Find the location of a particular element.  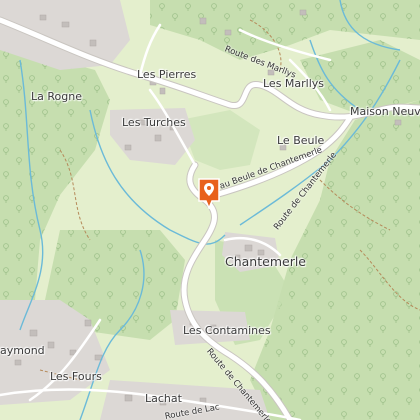

place-label-chantemerle: Chantemerle is located at coordinates (265, 261).